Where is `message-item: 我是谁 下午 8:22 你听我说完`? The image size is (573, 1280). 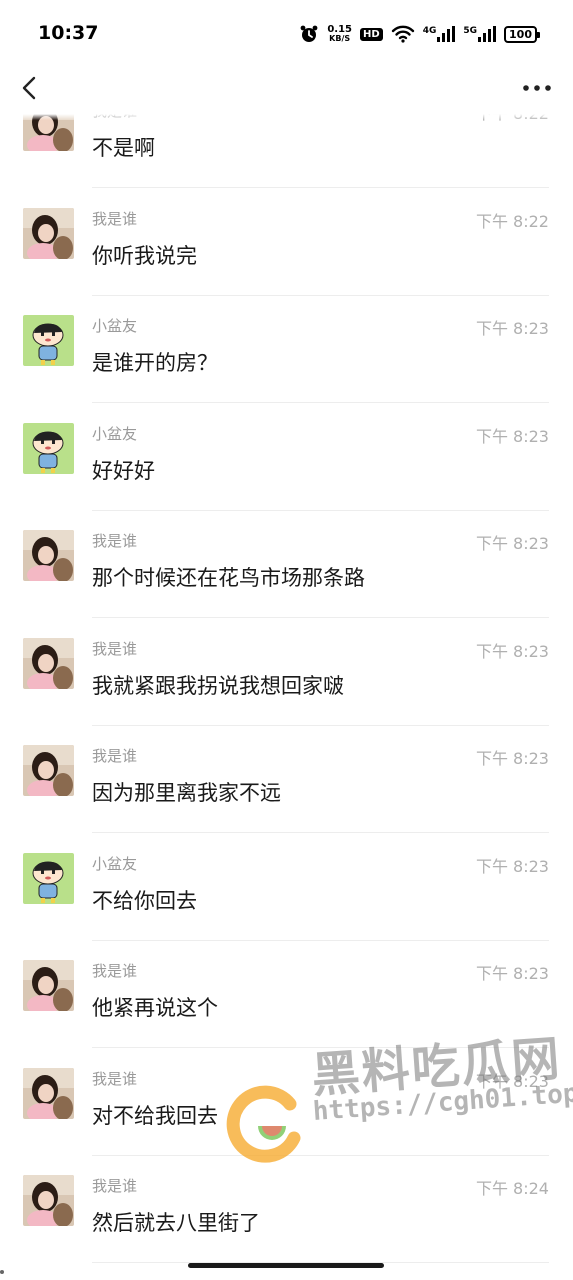 message-item: 我是谁 下午 8:22 你听我说完 is located at coordinates (286, 242).